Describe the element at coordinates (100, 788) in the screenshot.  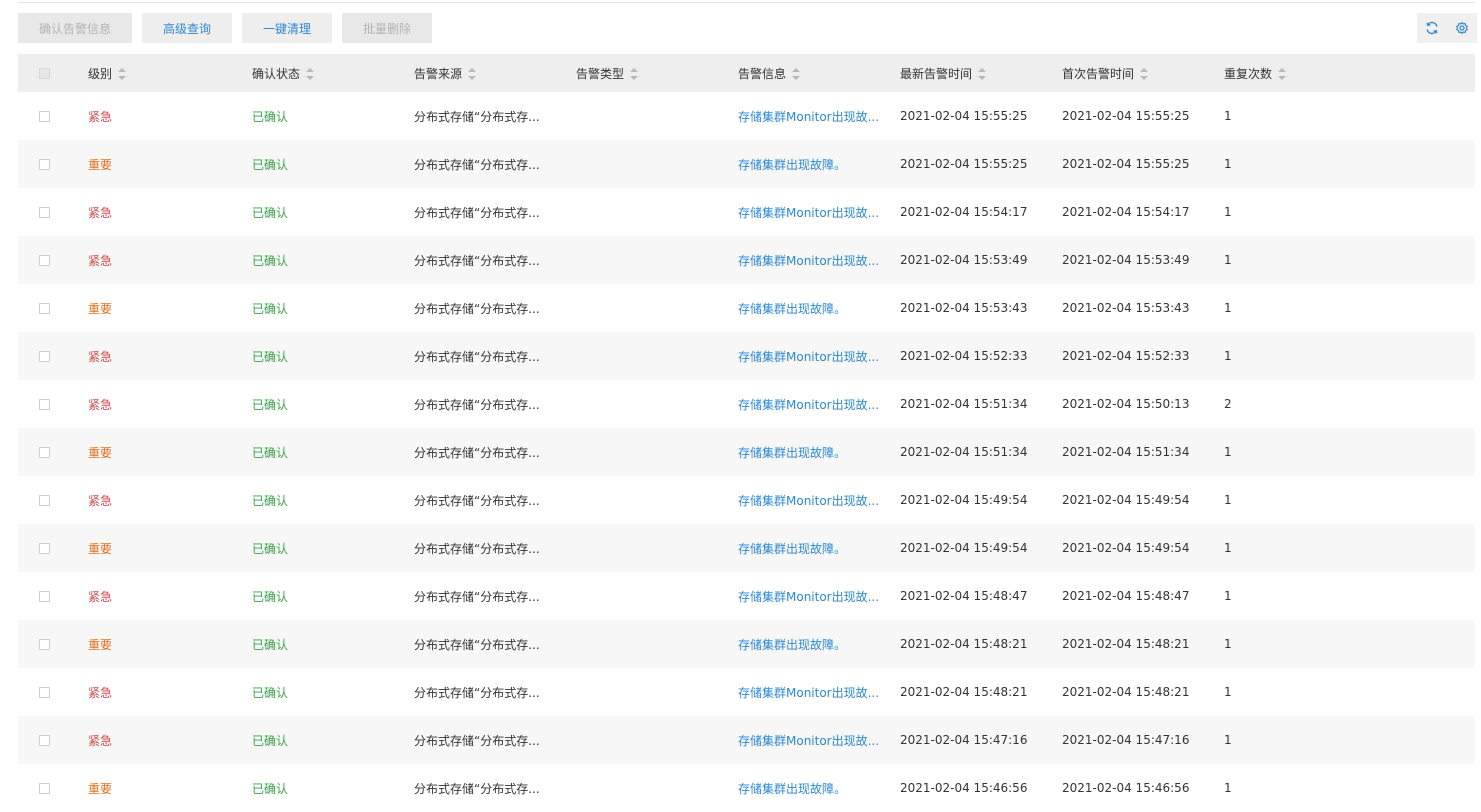
I see `level-text: 重要` at that location.